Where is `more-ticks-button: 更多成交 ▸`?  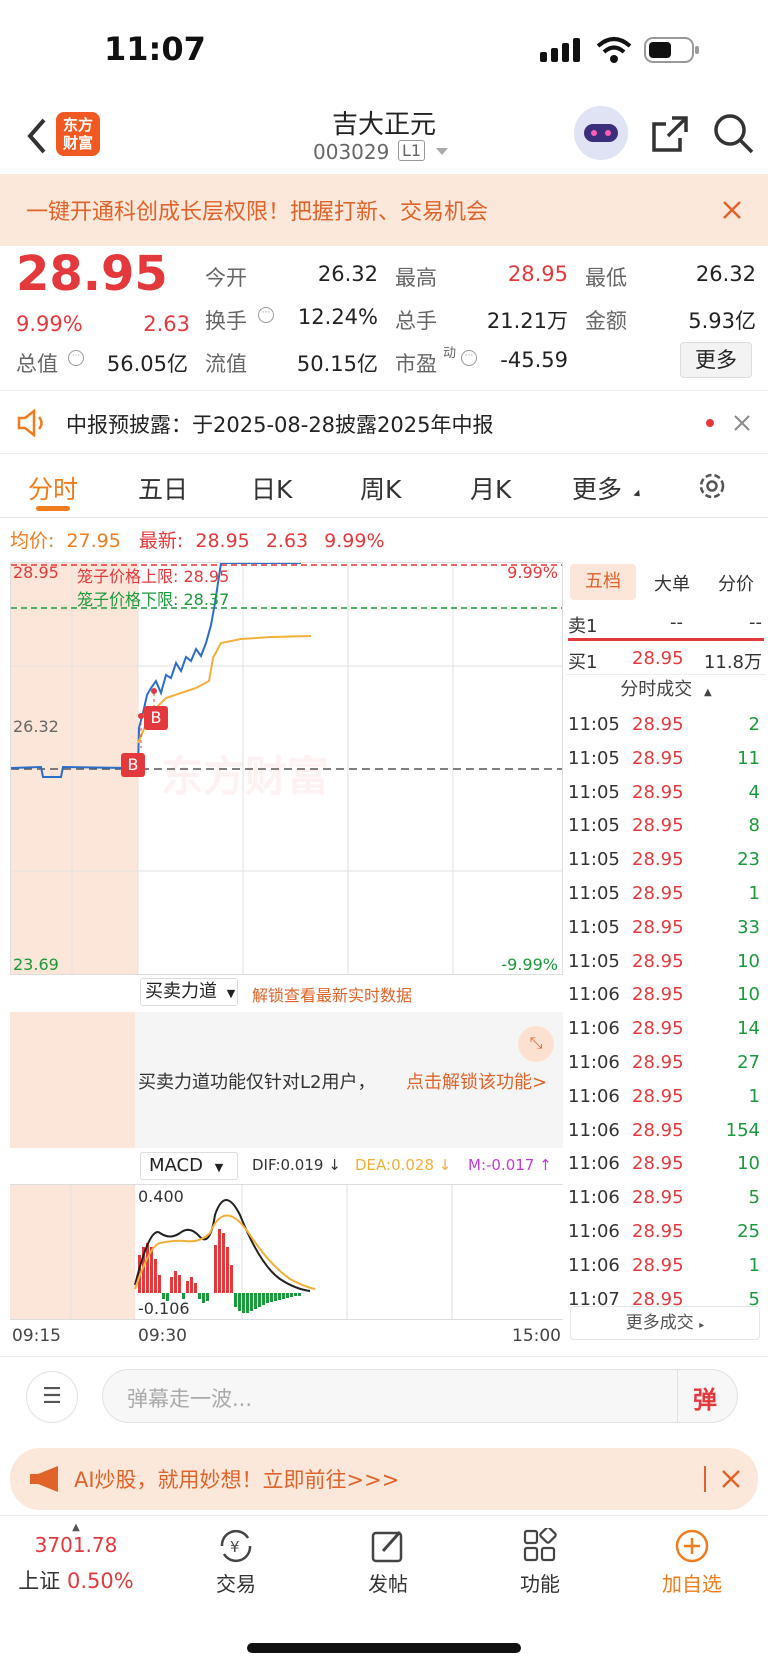
more-ticks-button: 更多成交 ▸ is located at coordinates (665, 1323).